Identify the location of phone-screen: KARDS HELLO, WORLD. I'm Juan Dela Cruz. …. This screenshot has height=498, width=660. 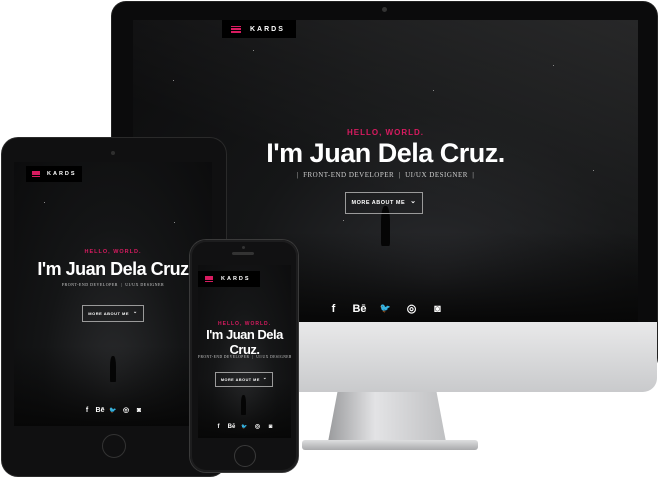
(244, 351).